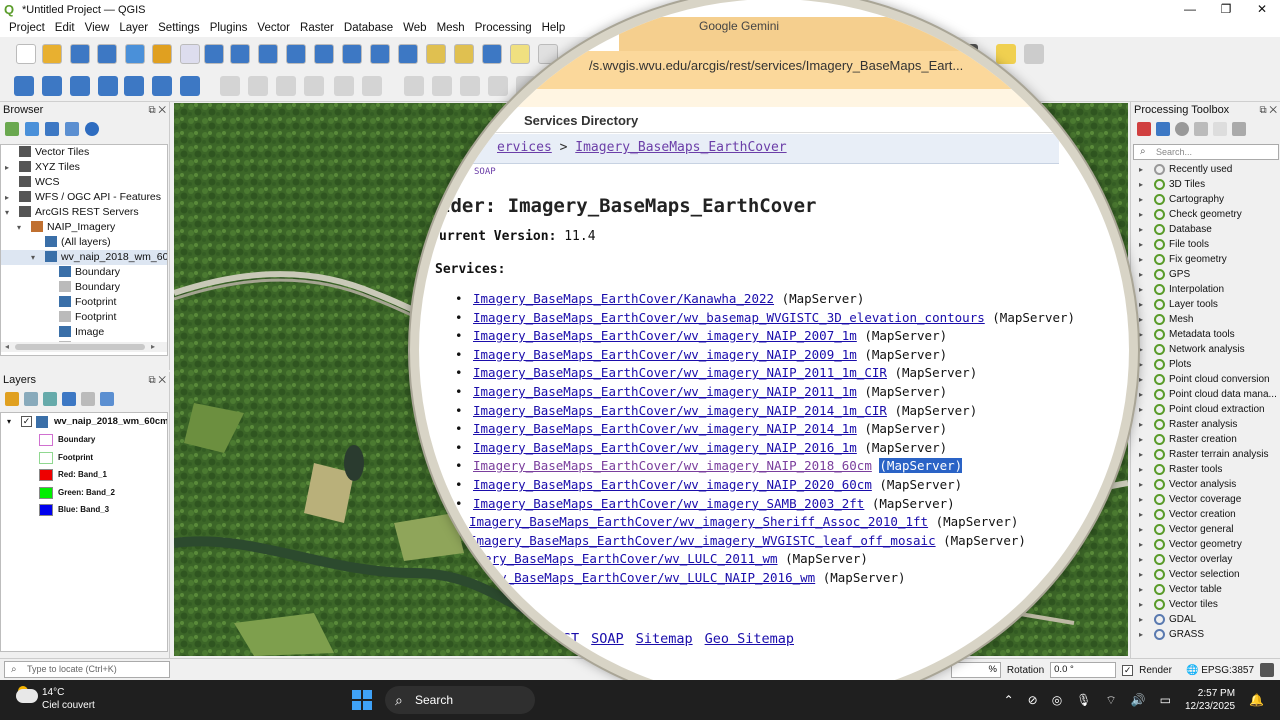 The height and width of the screenshot is (720, 1280). I want to click on add-spatialite-icon, so click(134, 86).